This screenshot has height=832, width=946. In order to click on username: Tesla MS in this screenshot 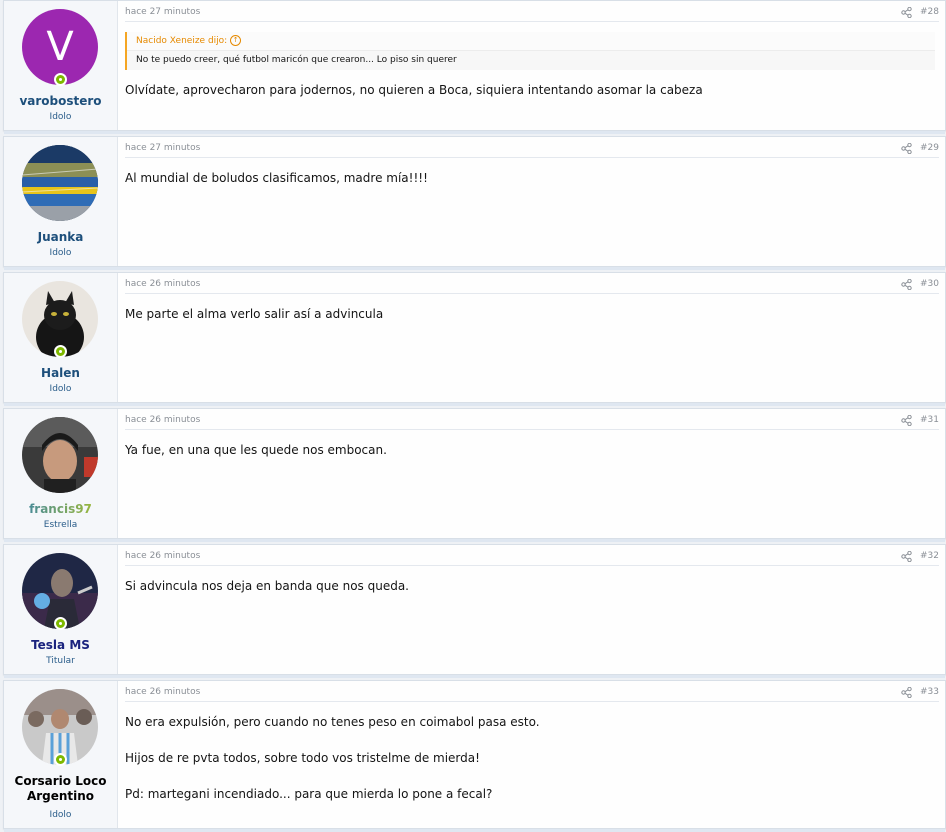, I will do `click(60, 645)`.